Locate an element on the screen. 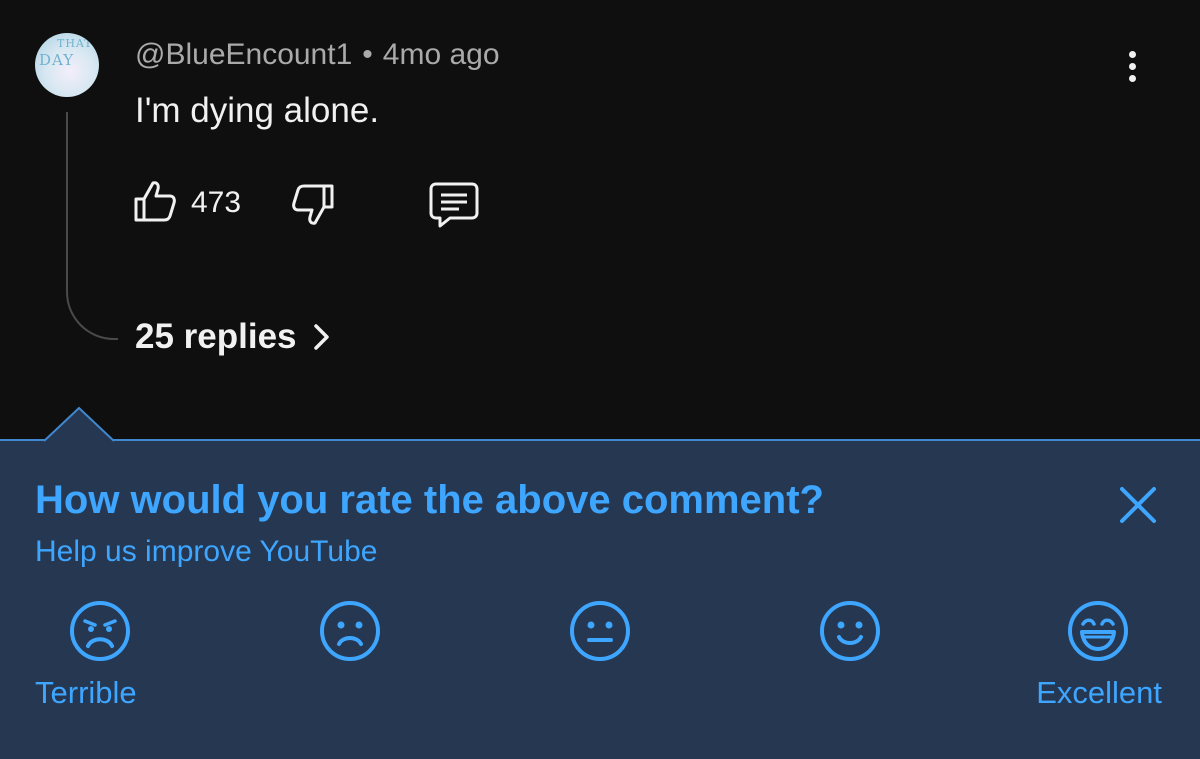 The width and height of the screenshot is (1200, 759). like-count: 473 is located at coordinates (216, 202).